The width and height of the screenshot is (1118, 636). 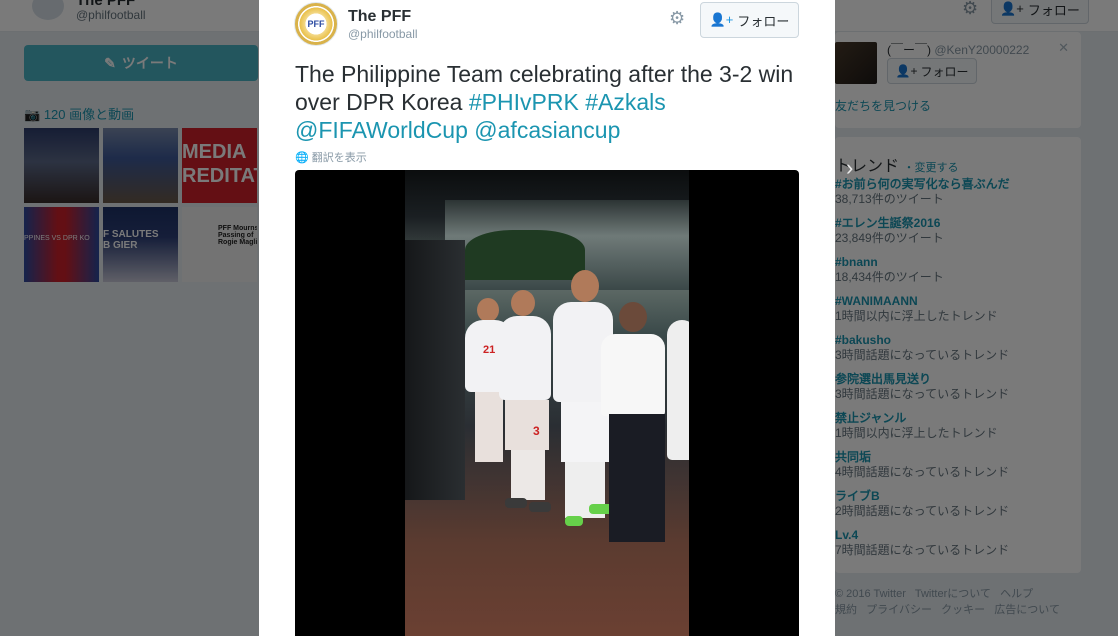 I want to click on media-thumbnail: F SALUTES B GIER, so click(x=140, y=244).